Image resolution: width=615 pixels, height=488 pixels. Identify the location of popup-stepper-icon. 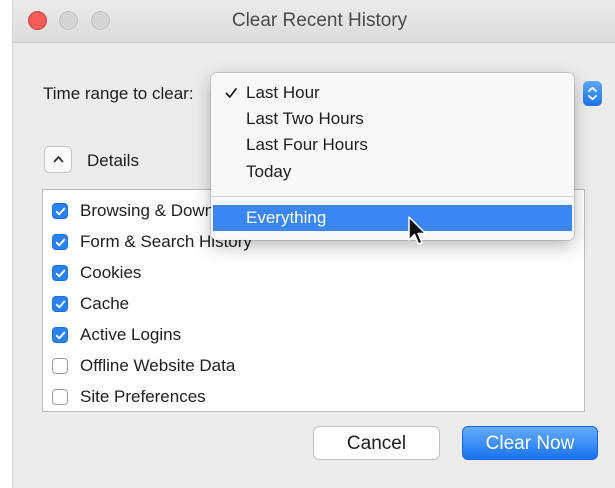
(592, 93).